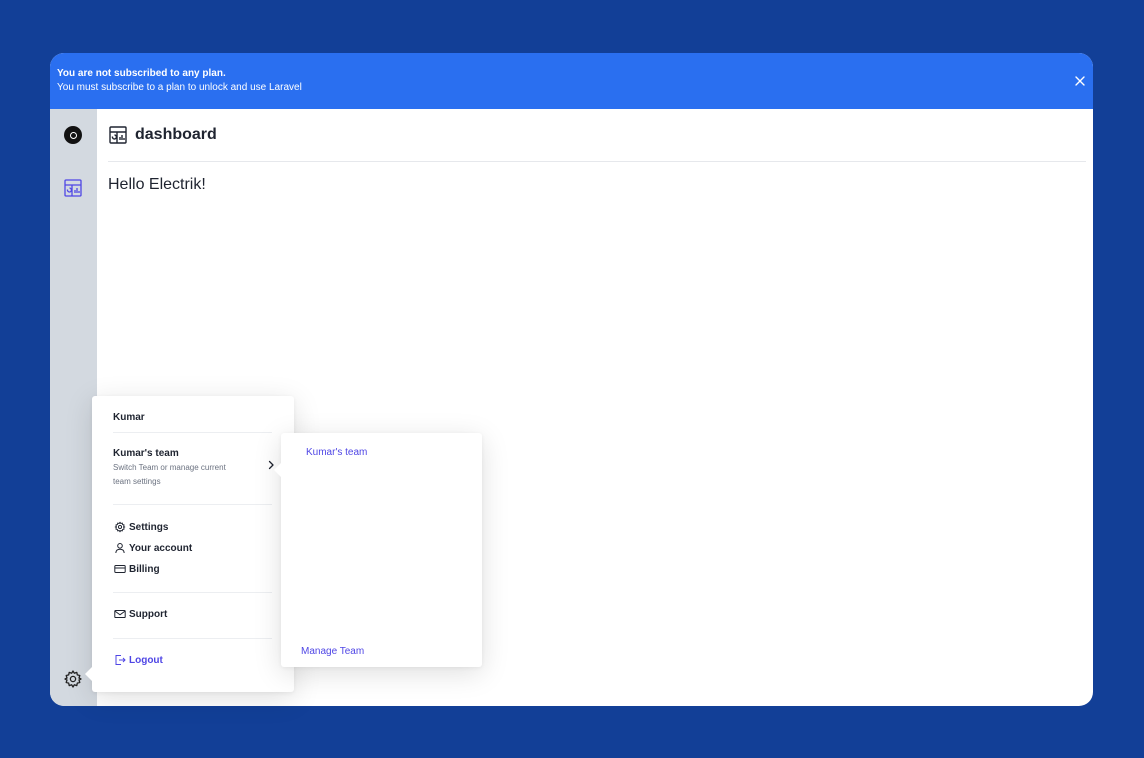  What do you see at coordinates (144, 569) in the screenshot?
I see `menu-item-label: Billing` at bounding box center [144, 569].